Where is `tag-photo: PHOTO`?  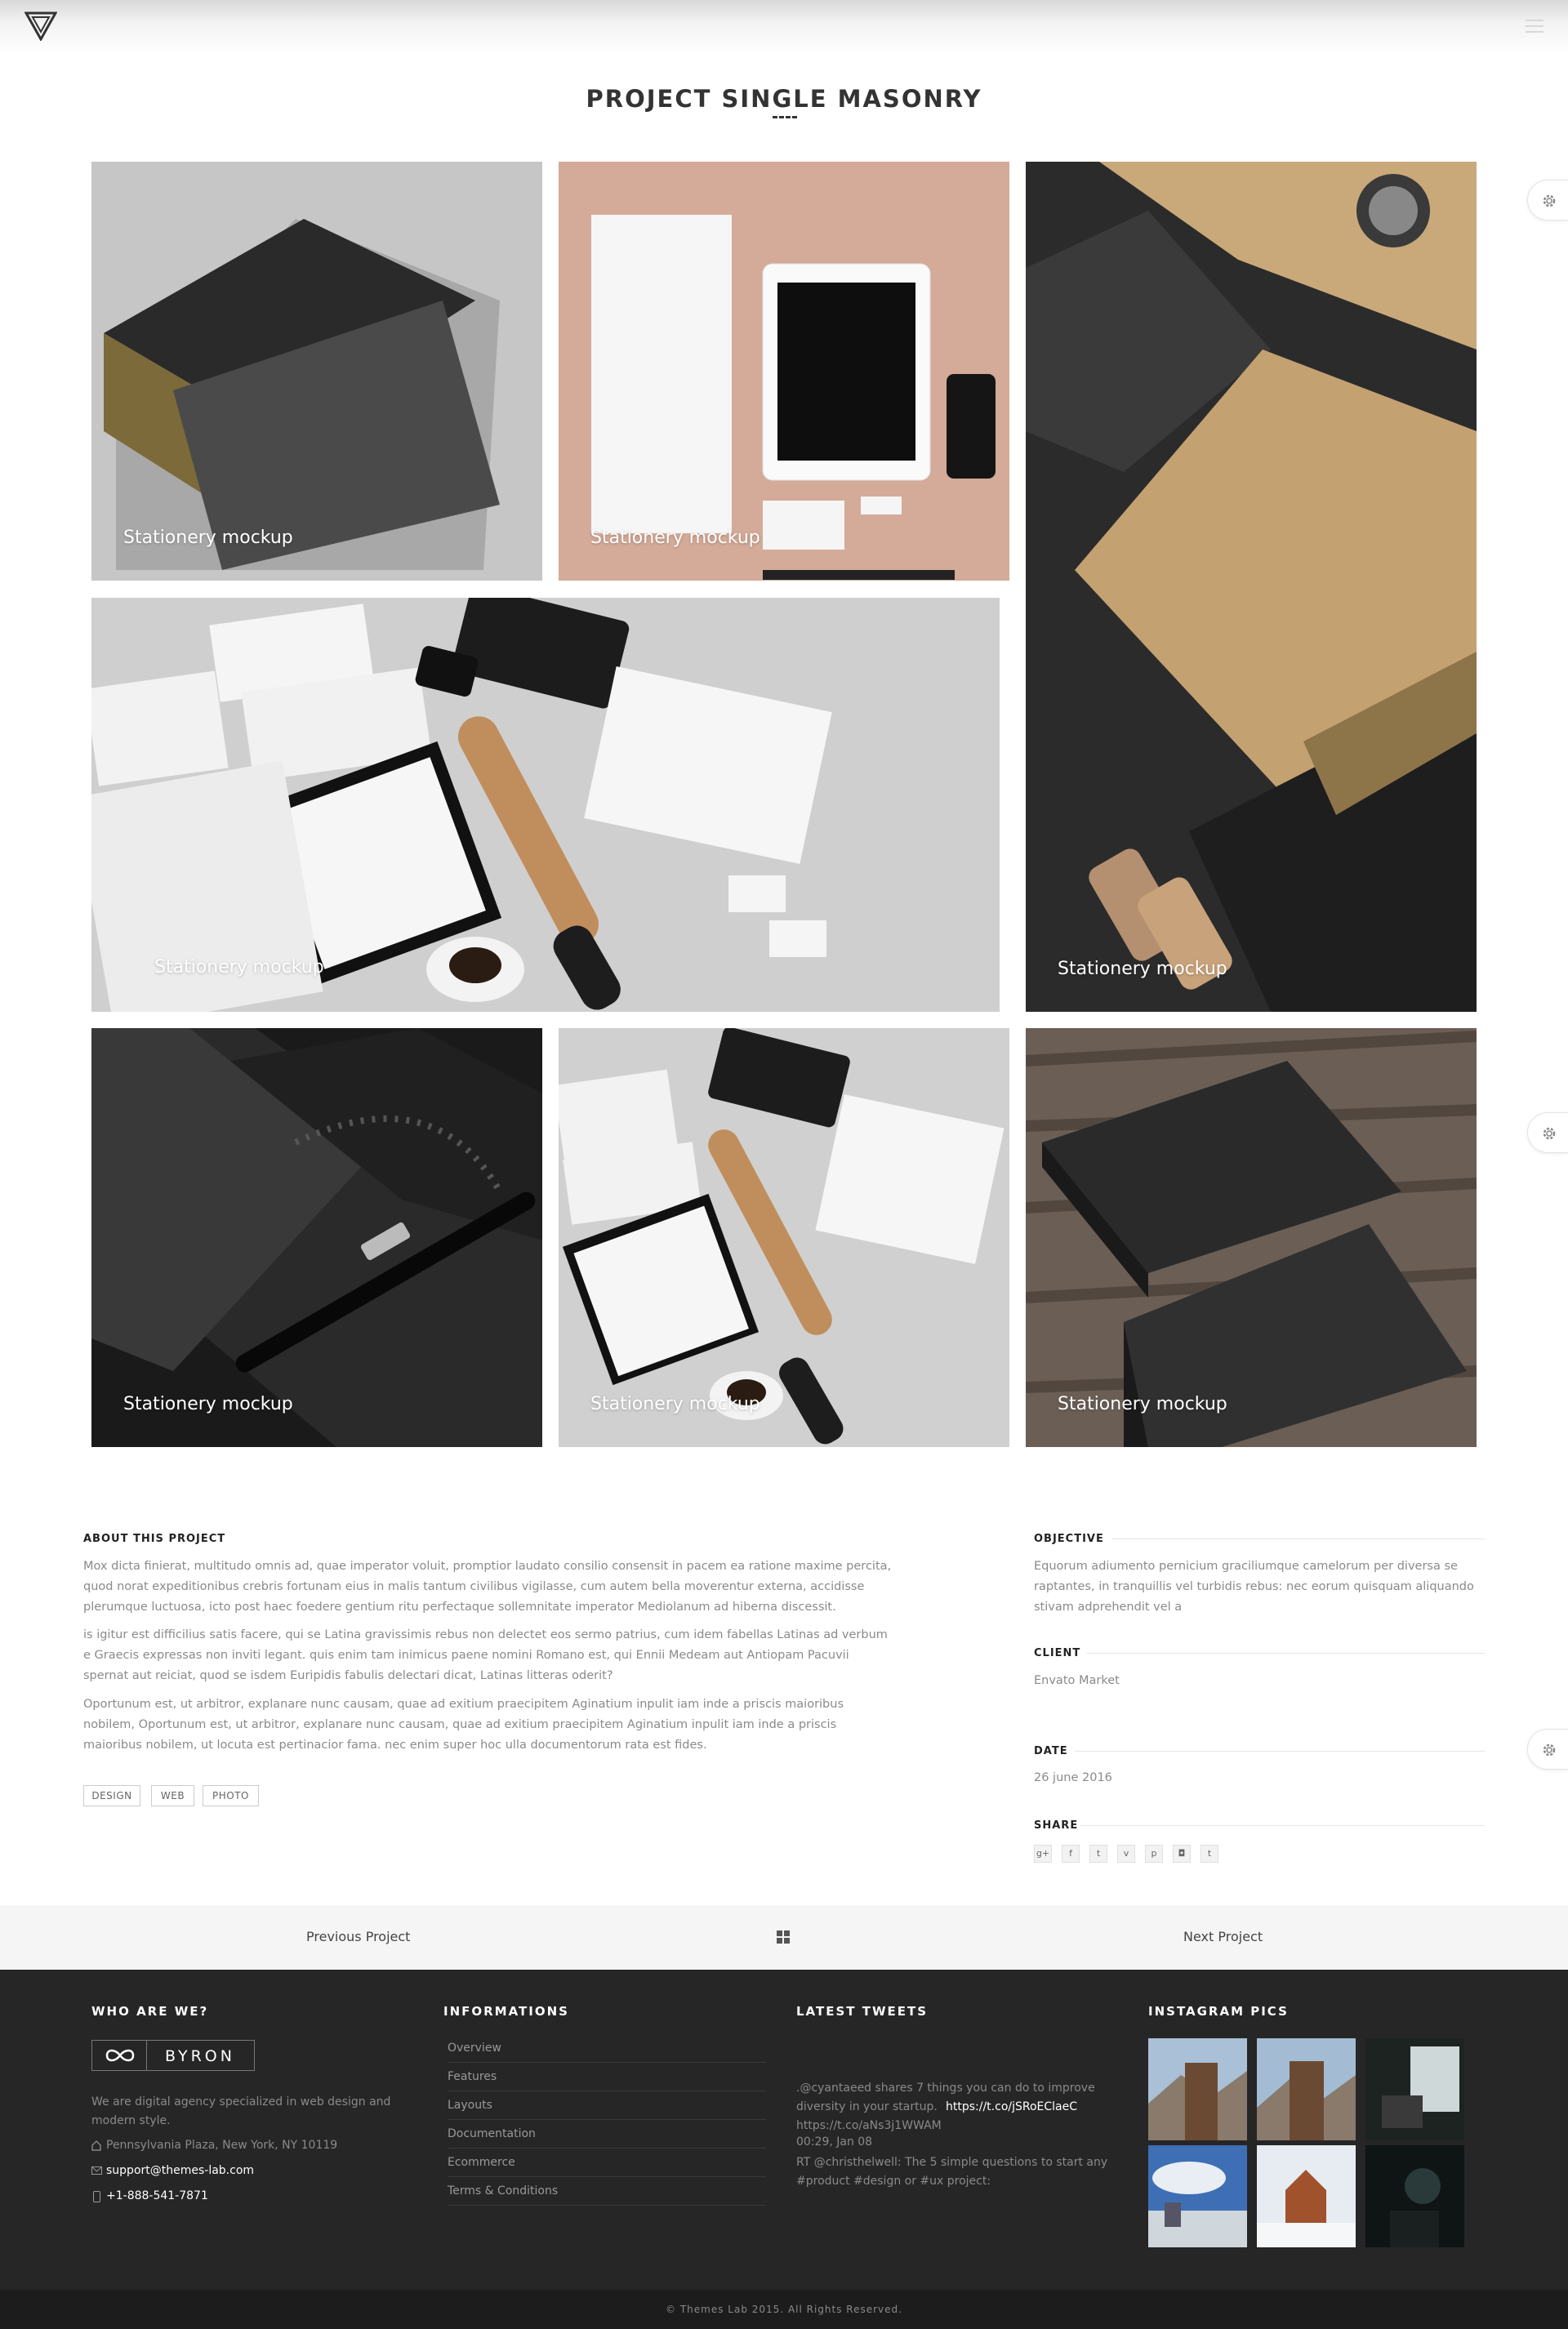
tag-photo: PHOTO is located at coordinates (231, 1795).